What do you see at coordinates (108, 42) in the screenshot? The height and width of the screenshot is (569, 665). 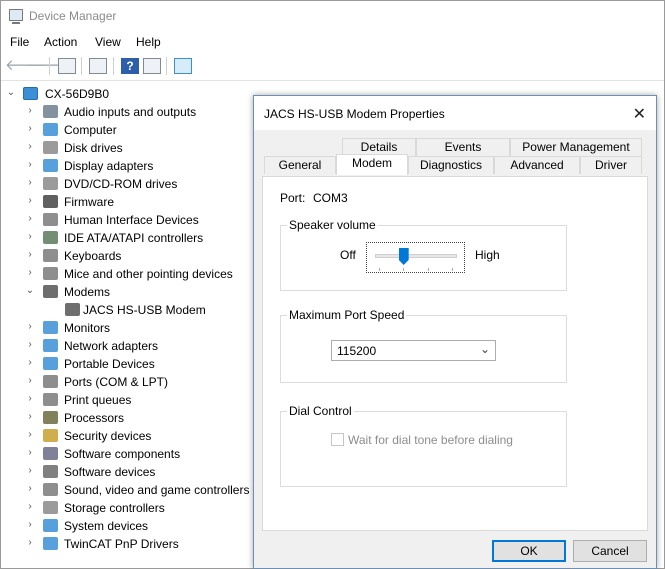 I see `menu-view: View` at bounding box center [108, 42].